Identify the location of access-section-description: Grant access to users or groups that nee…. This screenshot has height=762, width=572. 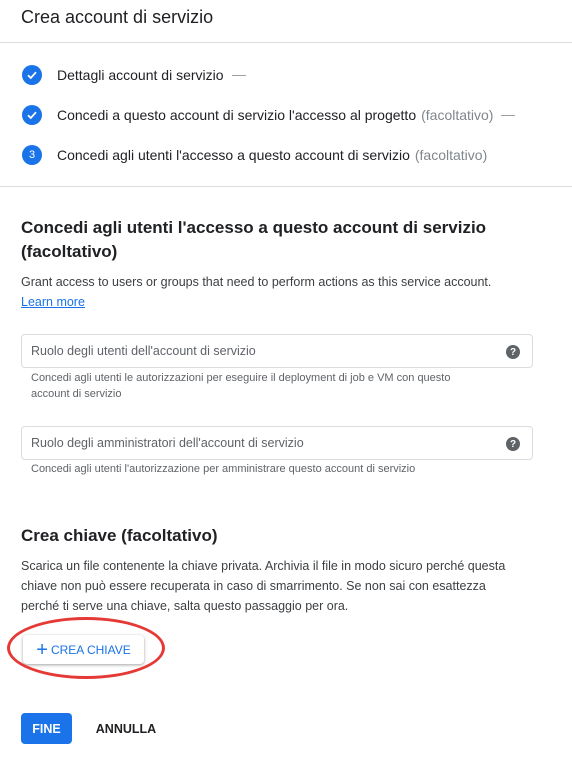
(256, 292).